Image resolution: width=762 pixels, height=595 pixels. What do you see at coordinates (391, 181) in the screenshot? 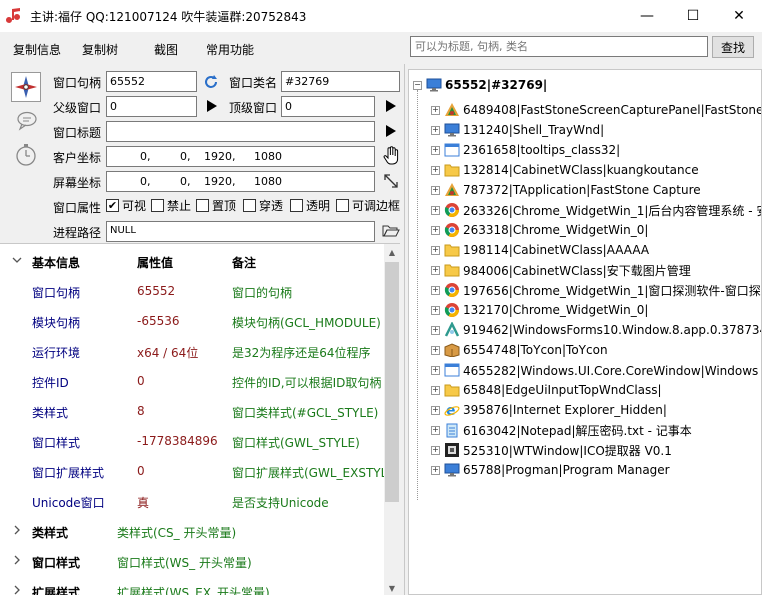
I see `resize-icon` at bounding box center [391, 181].